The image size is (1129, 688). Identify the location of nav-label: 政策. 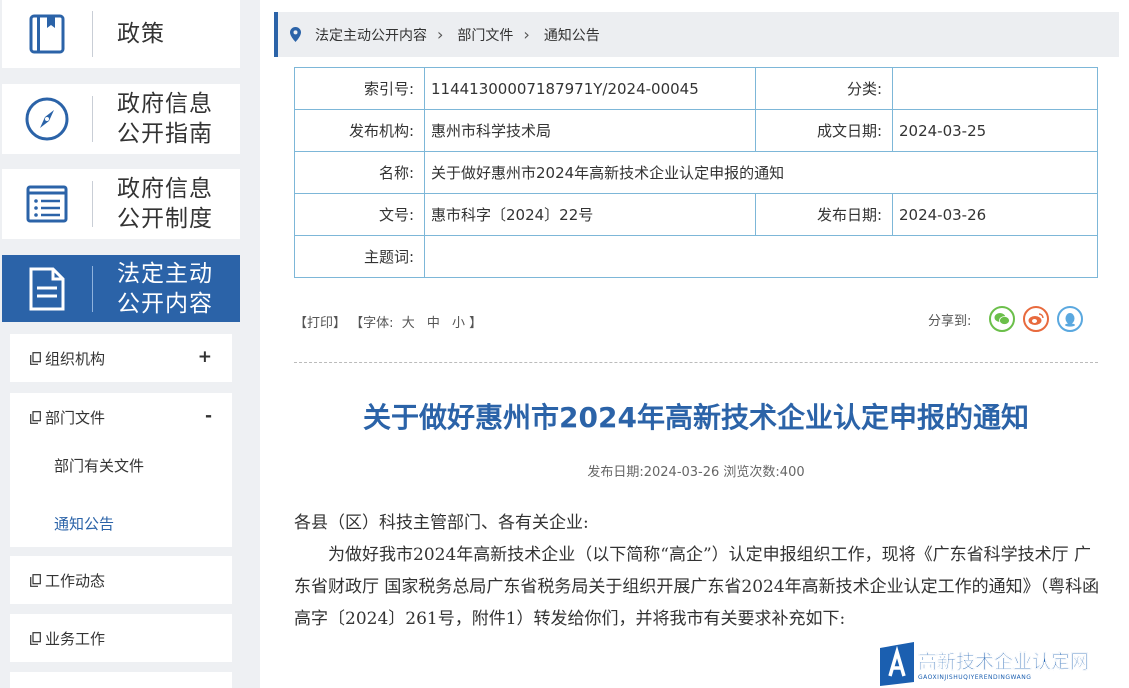
(141, 34).